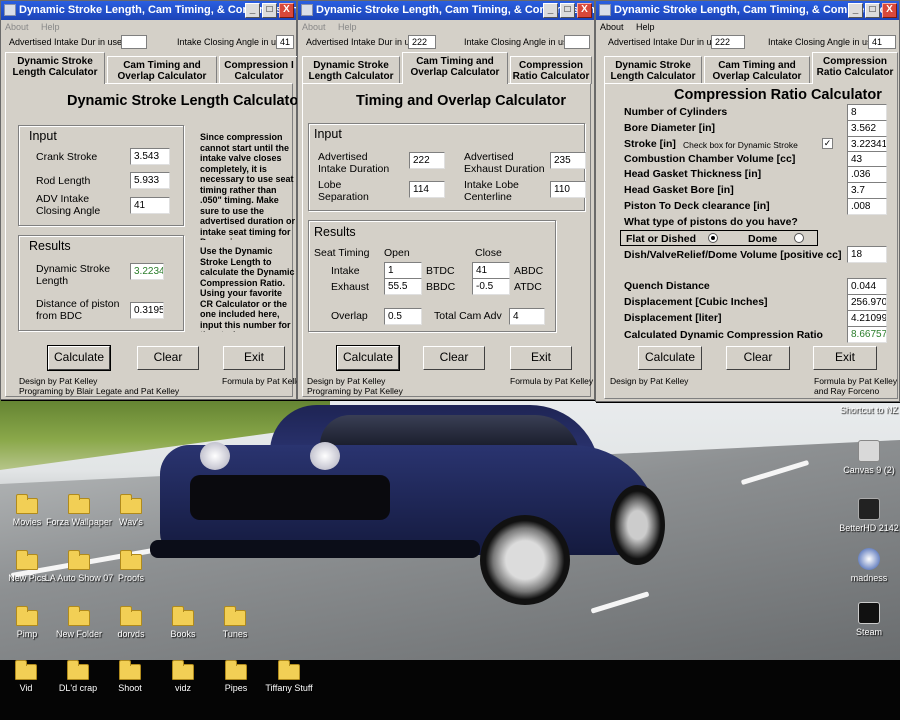  Describe the element at coordinates (259, 70) in the screenshot. I see `tab-compression: Compression I Calculator` at that location.